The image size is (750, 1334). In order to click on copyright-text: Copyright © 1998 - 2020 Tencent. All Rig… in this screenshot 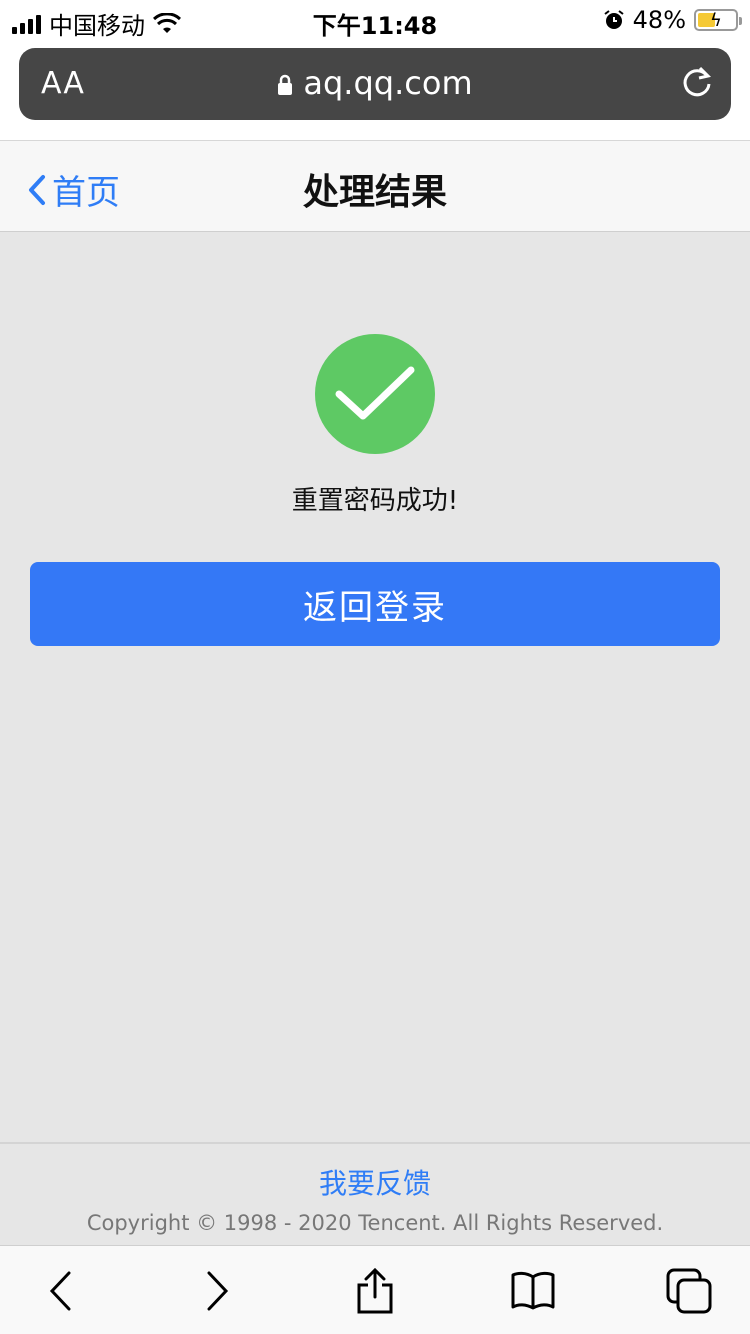, I will do `click(375, 1223)`.